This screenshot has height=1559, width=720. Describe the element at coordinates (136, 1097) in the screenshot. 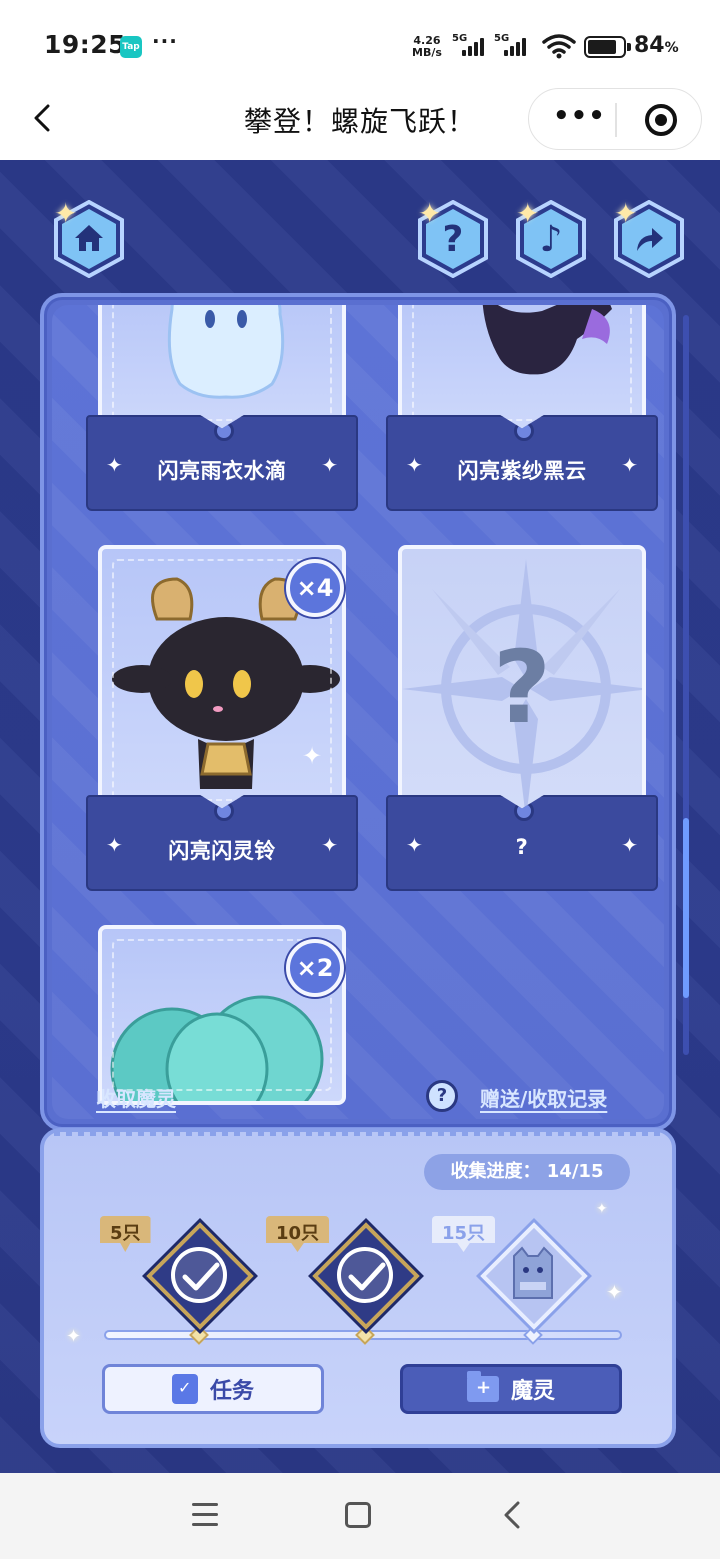

I see `collect-spirit-link: 收取魔灵` at that location.